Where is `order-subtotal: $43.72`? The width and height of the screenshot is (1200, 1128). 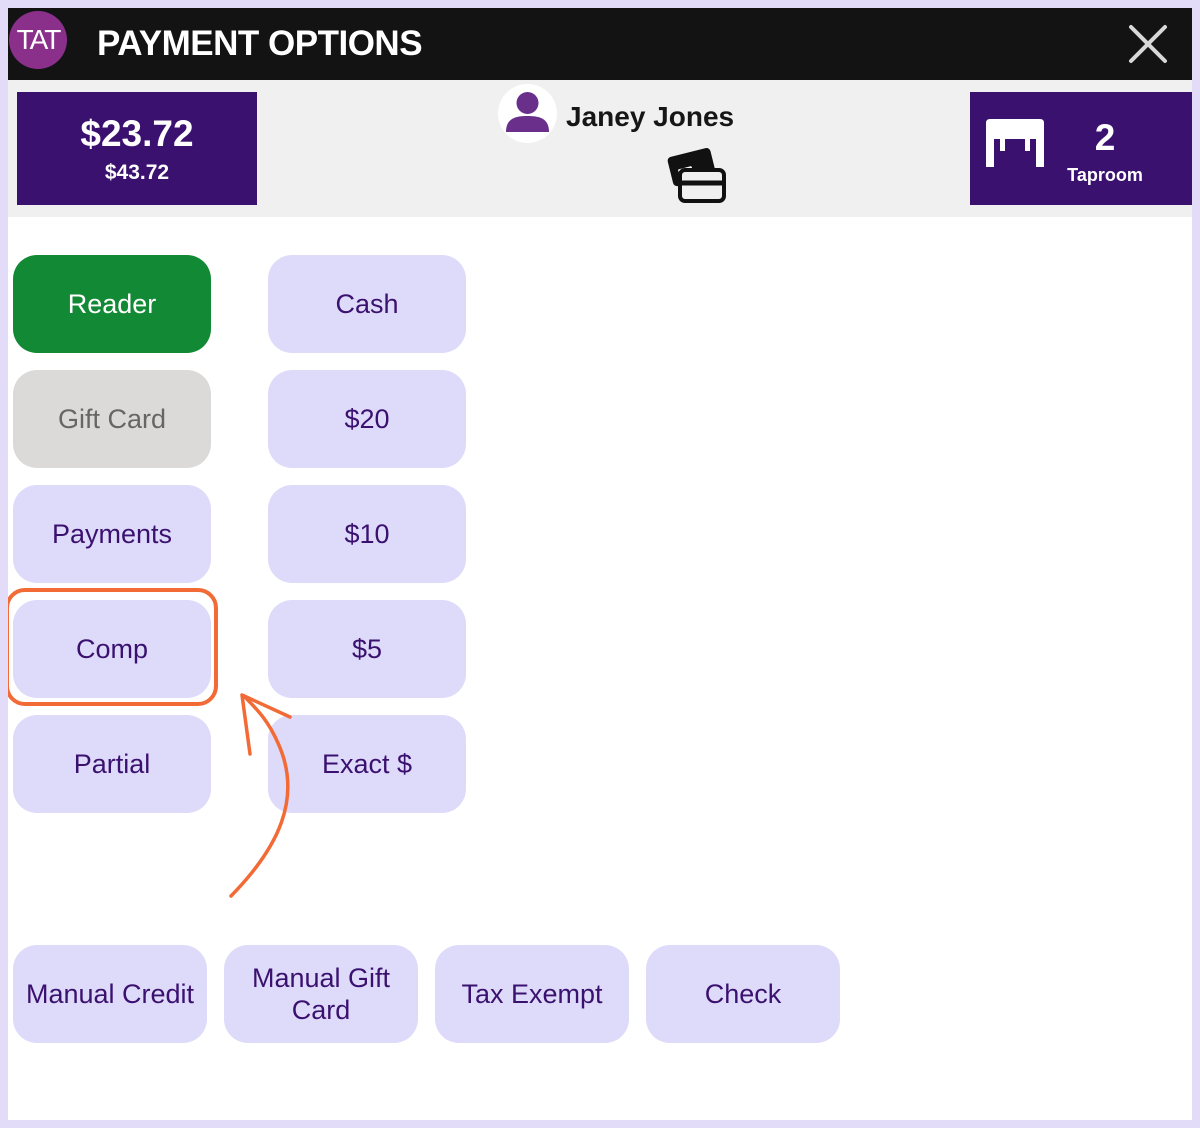 order-subtotal: $43.72 is located at coordinates (137, 172).